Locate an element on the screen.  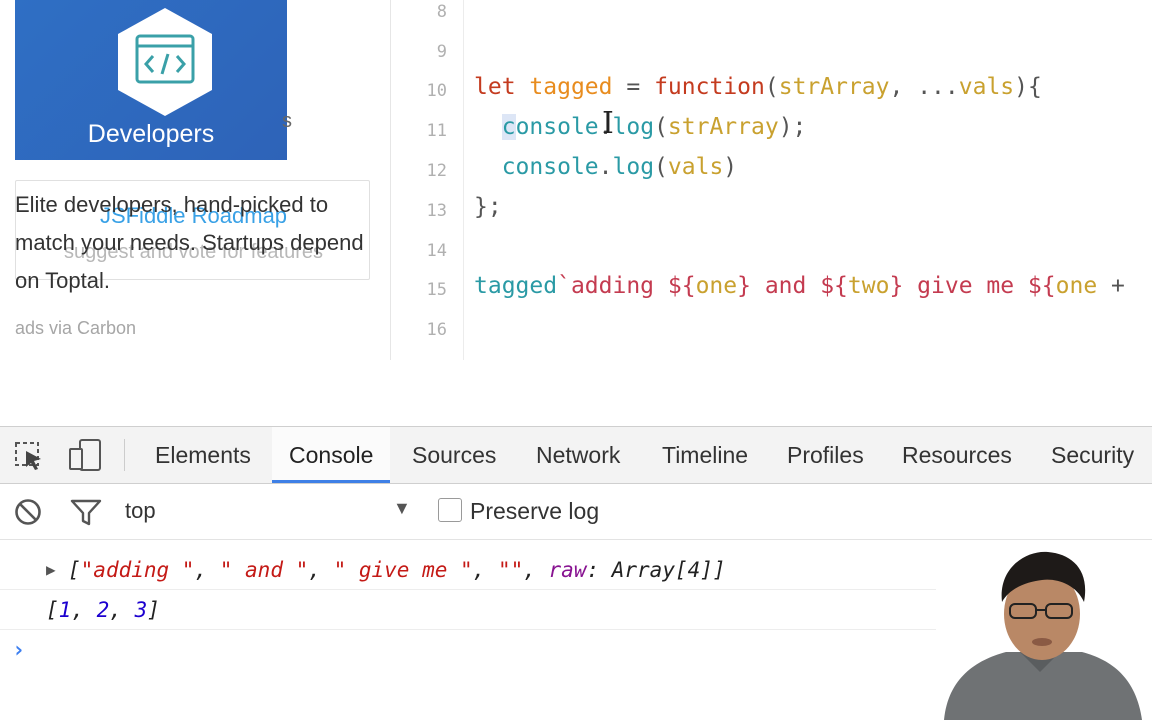
tab-resources: Resources is located at coordinates (957, 455).